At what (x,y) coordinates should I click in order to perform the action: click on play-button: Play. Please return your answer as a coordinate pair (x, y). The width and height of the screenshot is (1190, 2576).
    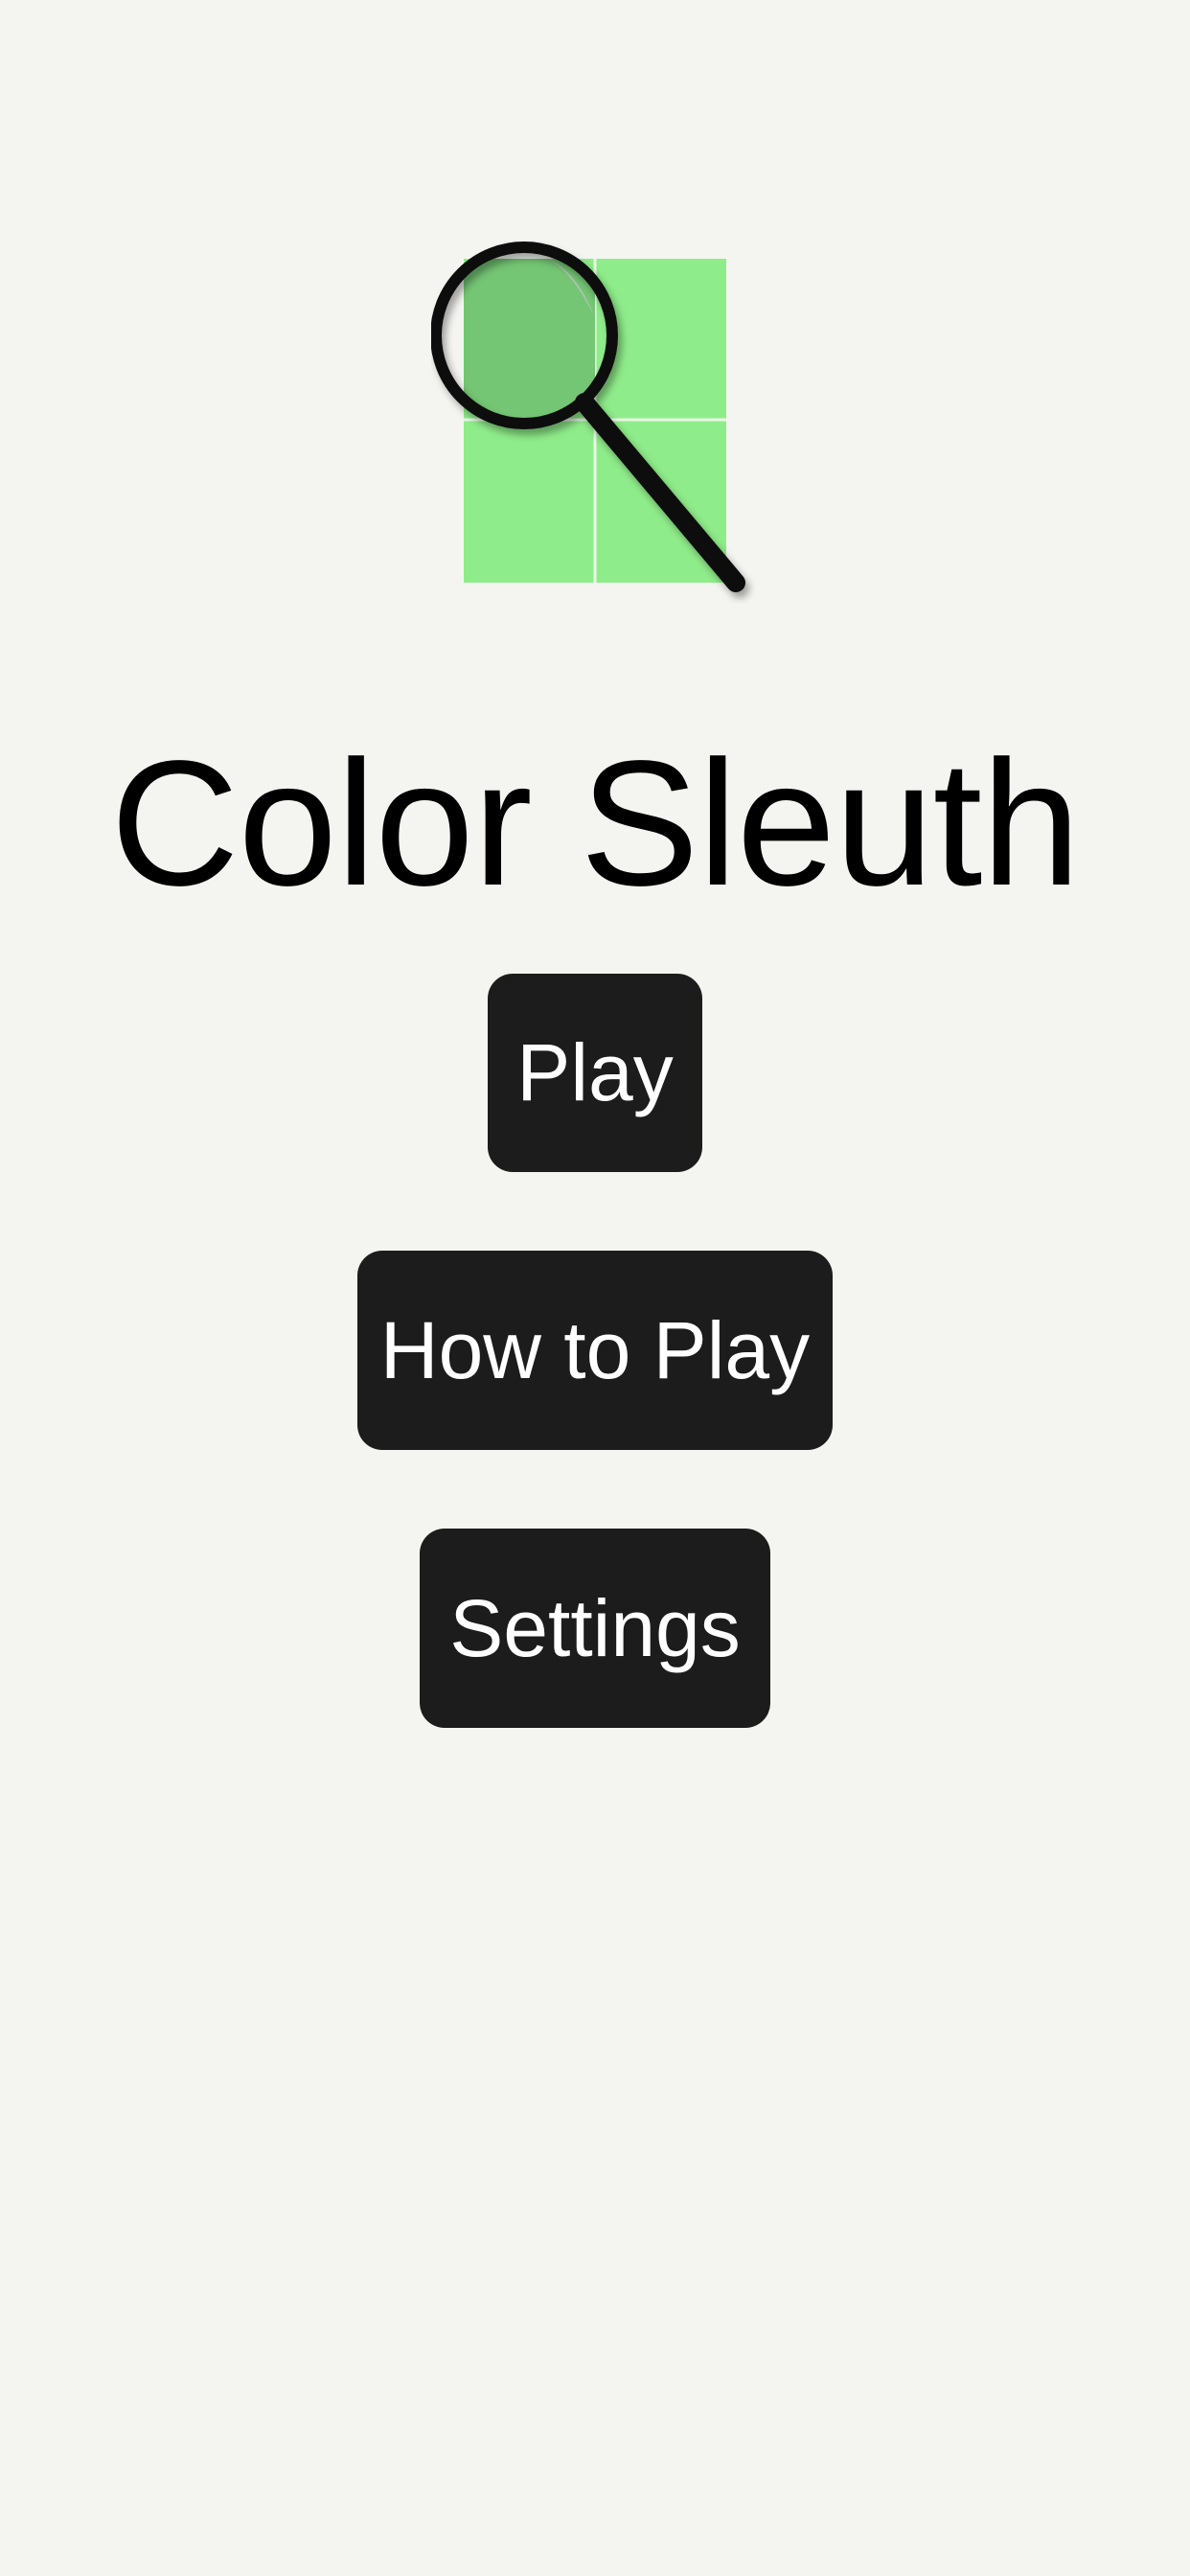
    Looking at the image, I should click on (595, 1073).